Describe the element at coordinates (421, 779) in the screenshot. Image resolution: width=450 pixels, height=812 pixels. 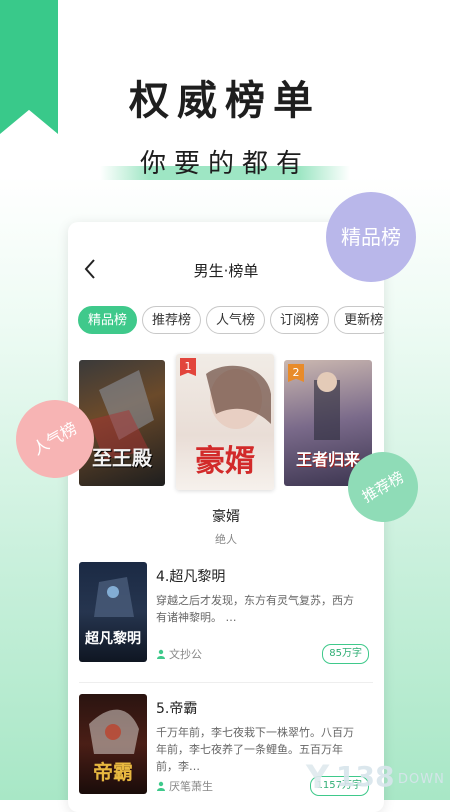
I see `watermark-down: DOWN` at that location.